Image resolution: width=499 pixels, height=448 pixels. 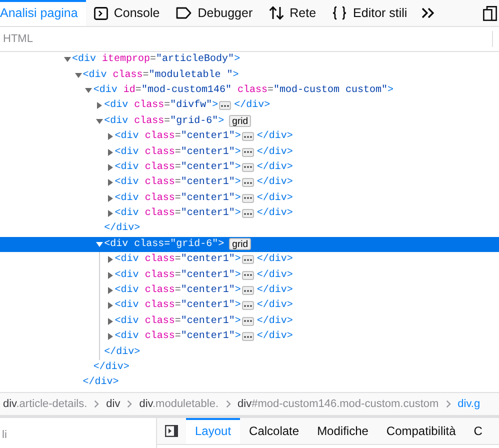 What do you see at coordinates (184, 13) in the screenshot?
I see `tag-icon` at bounding box center [184, 13].